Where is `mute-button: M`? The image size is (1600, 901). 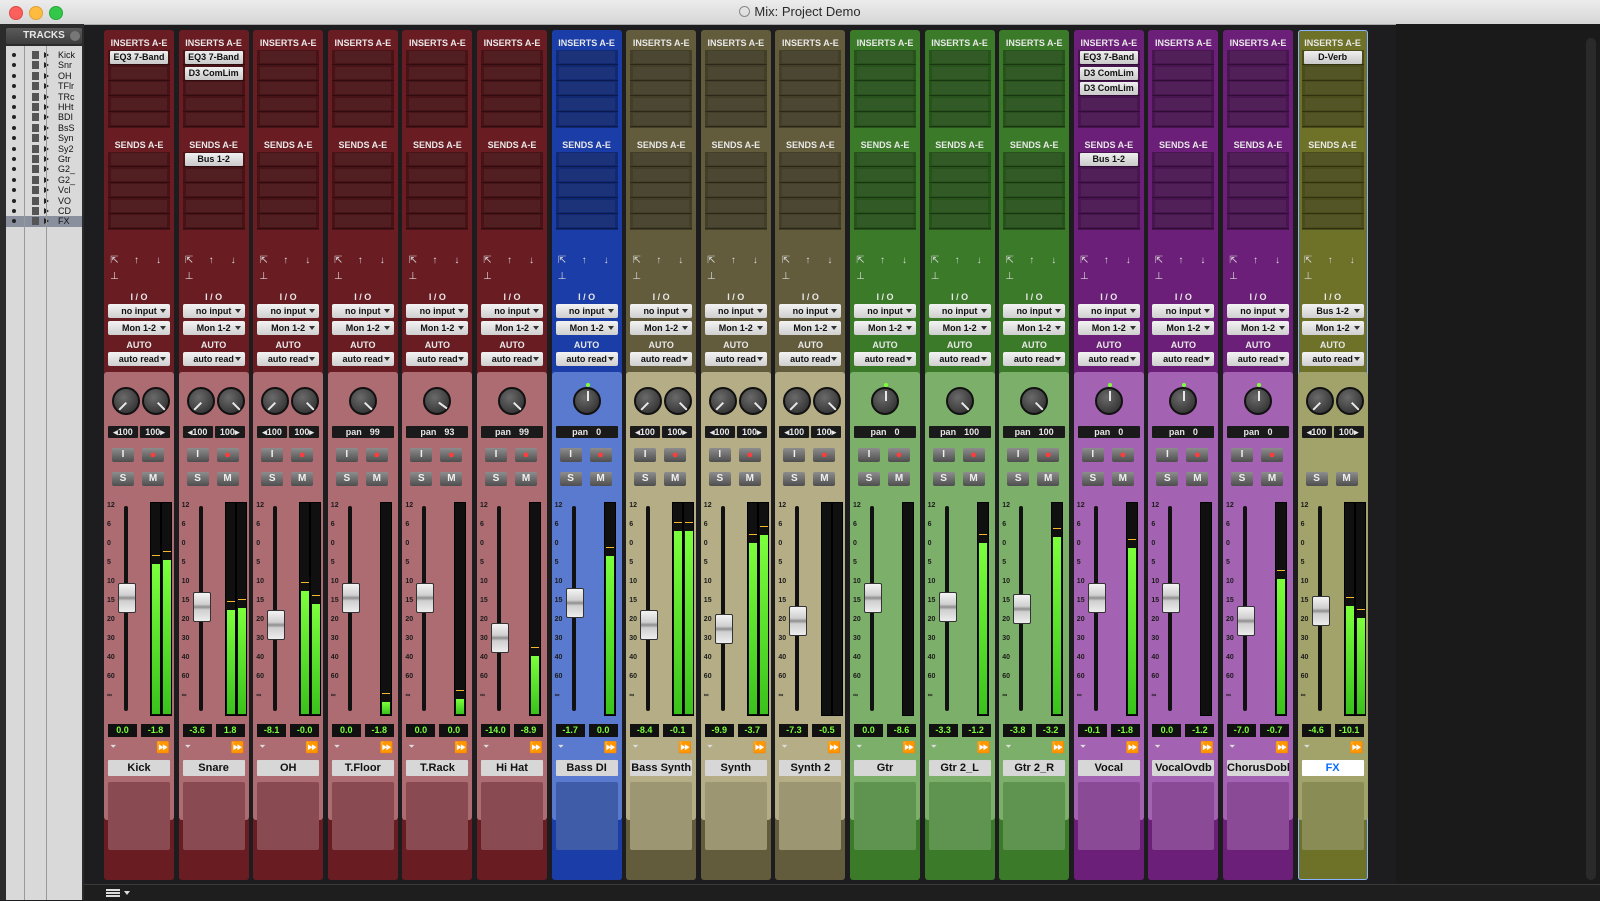
mute-button: M is located at coordinates (899, 479).